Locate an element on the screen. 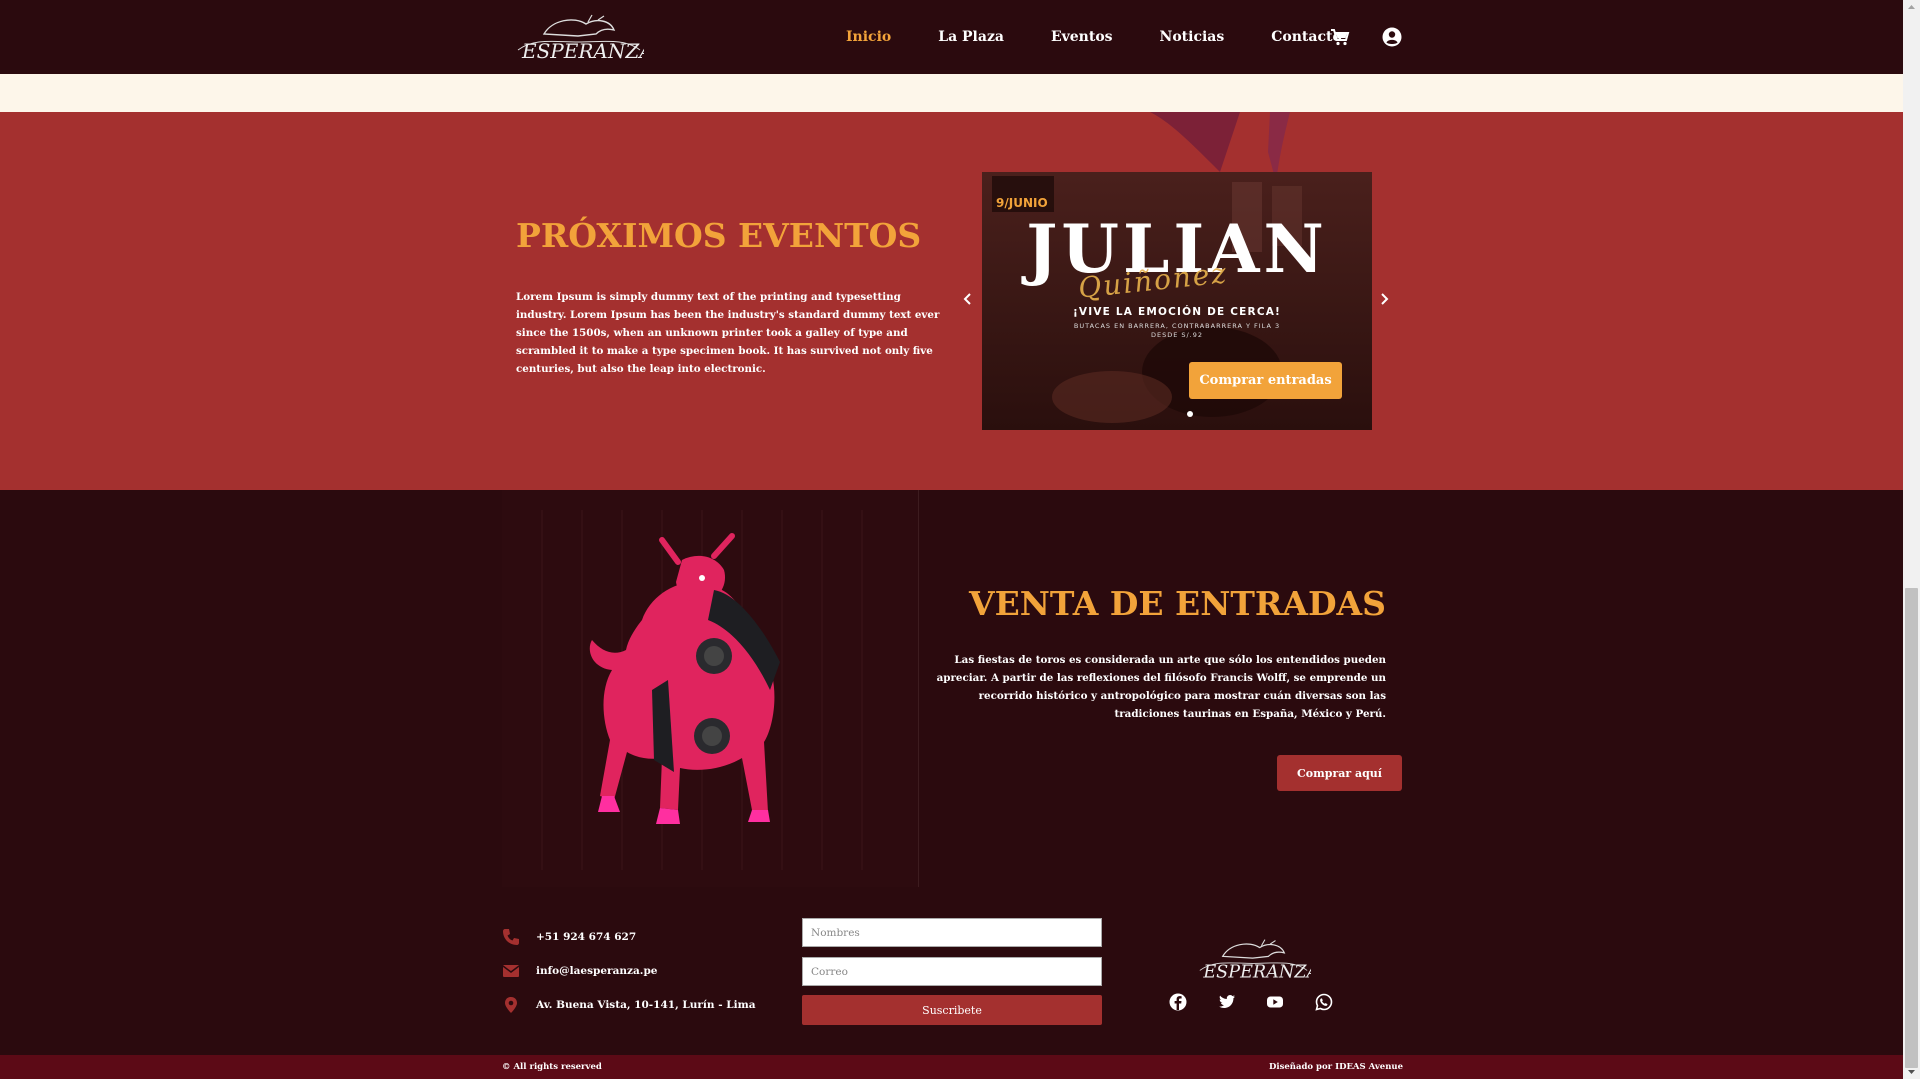 The image size is (1920, 1079). envelope-icon is located at coordinates (511, 971).